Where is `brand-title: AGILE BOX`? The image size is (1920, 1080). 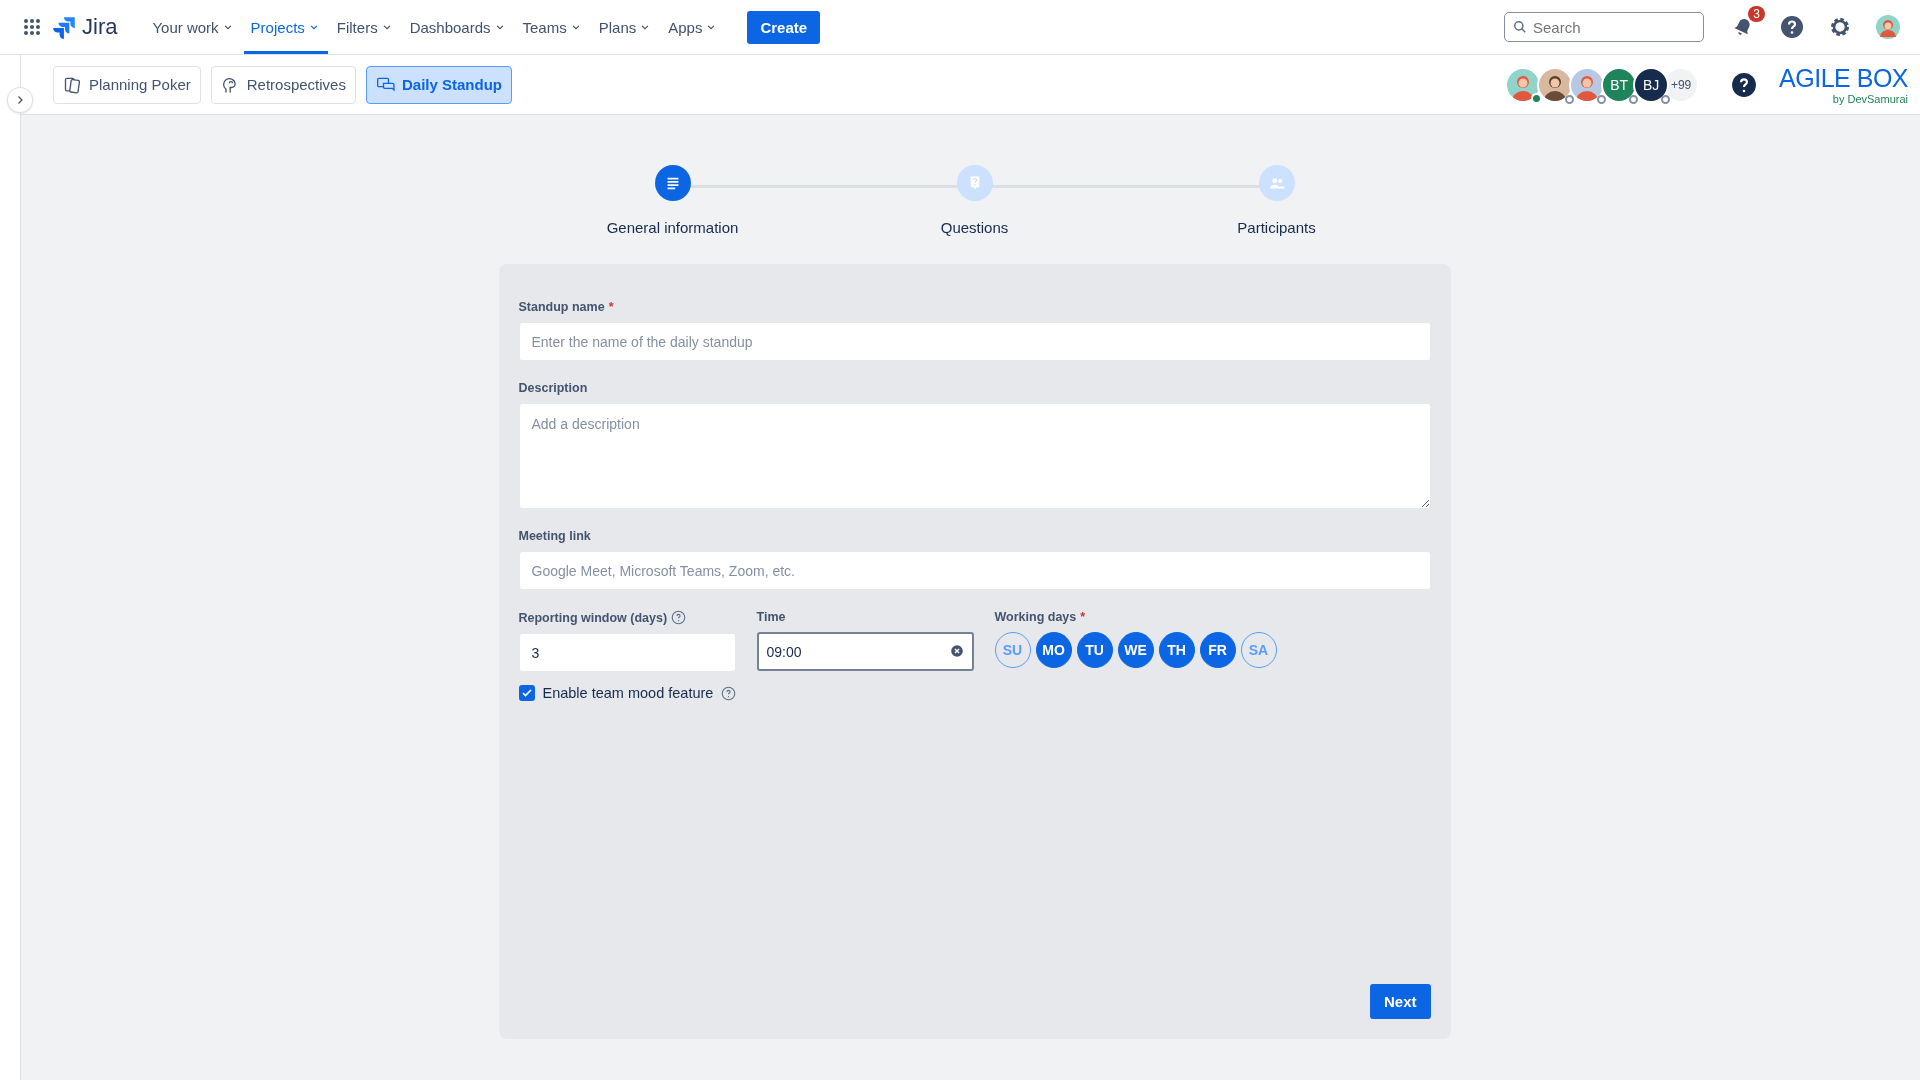 brand-title: AGILE BOX is located at coordinates (1843, 78).